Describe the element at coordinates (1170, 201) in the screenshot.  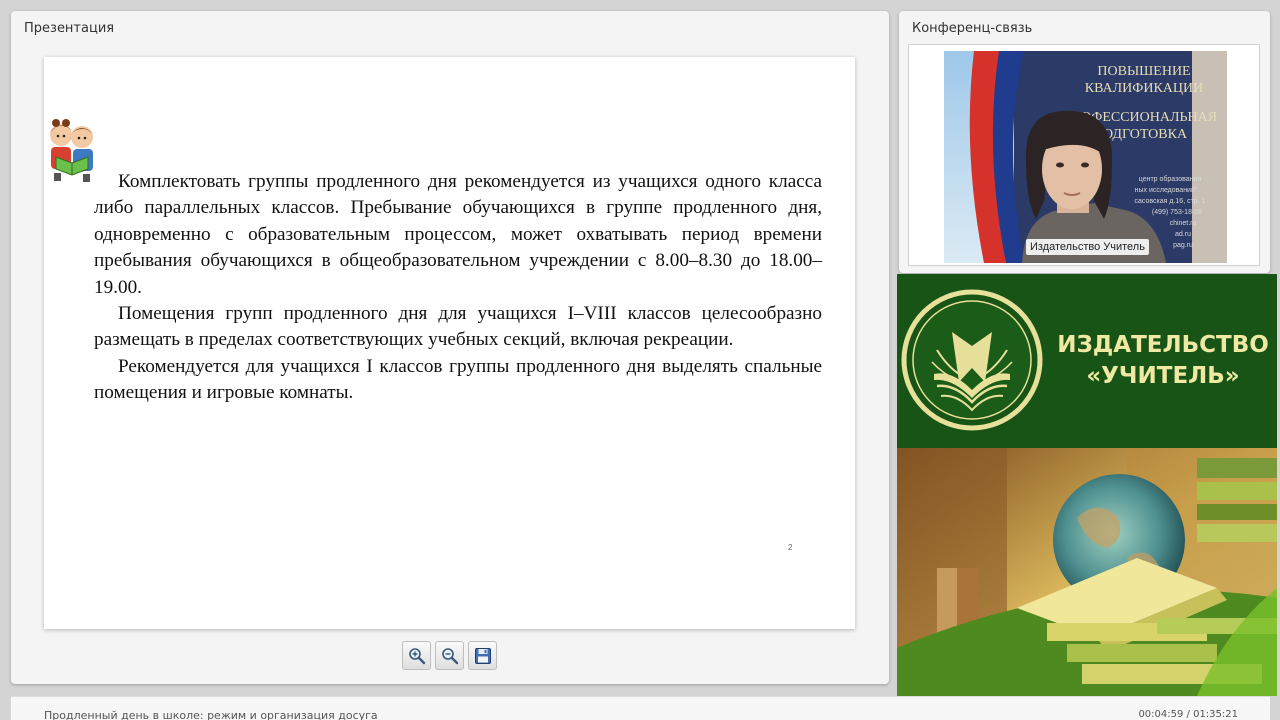
I see `backdrop-small-text: сасовская д.16, стр. 1` at that location.